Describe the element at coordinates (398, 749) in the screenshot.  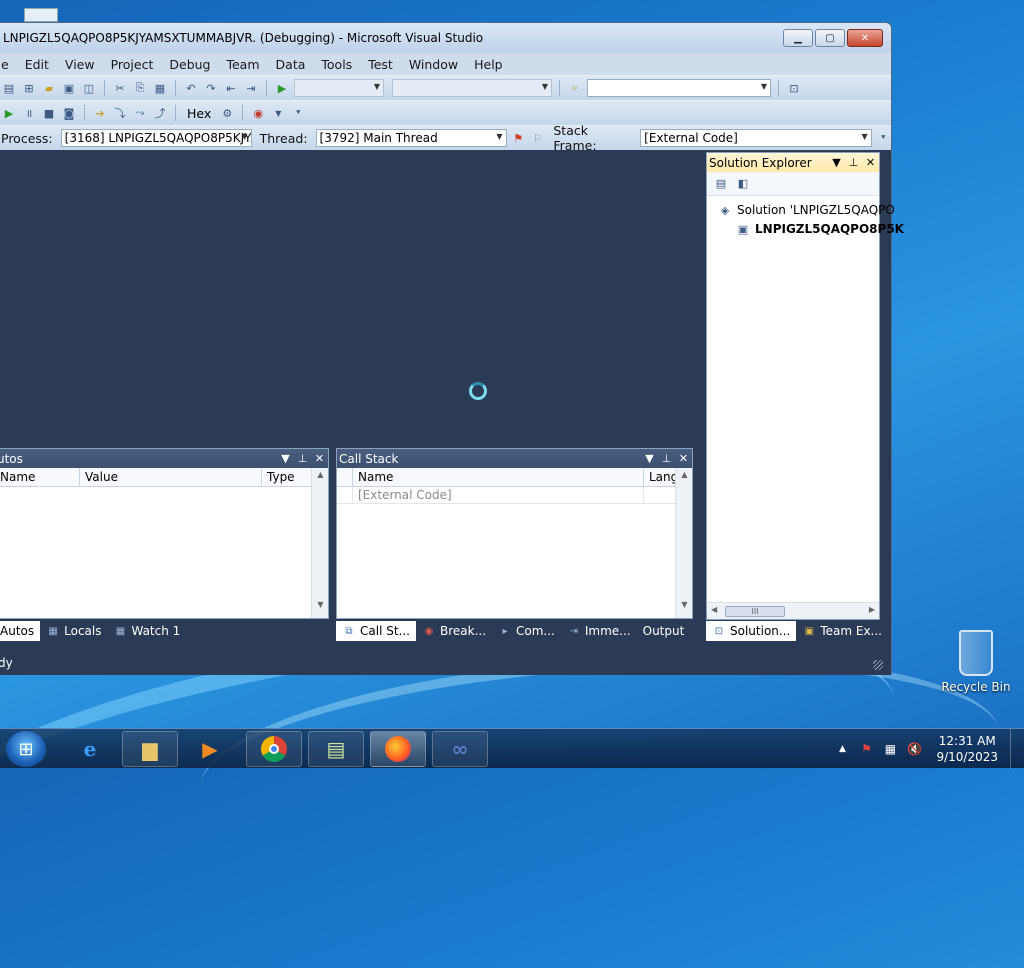
I see `firefox-icon` at that location.